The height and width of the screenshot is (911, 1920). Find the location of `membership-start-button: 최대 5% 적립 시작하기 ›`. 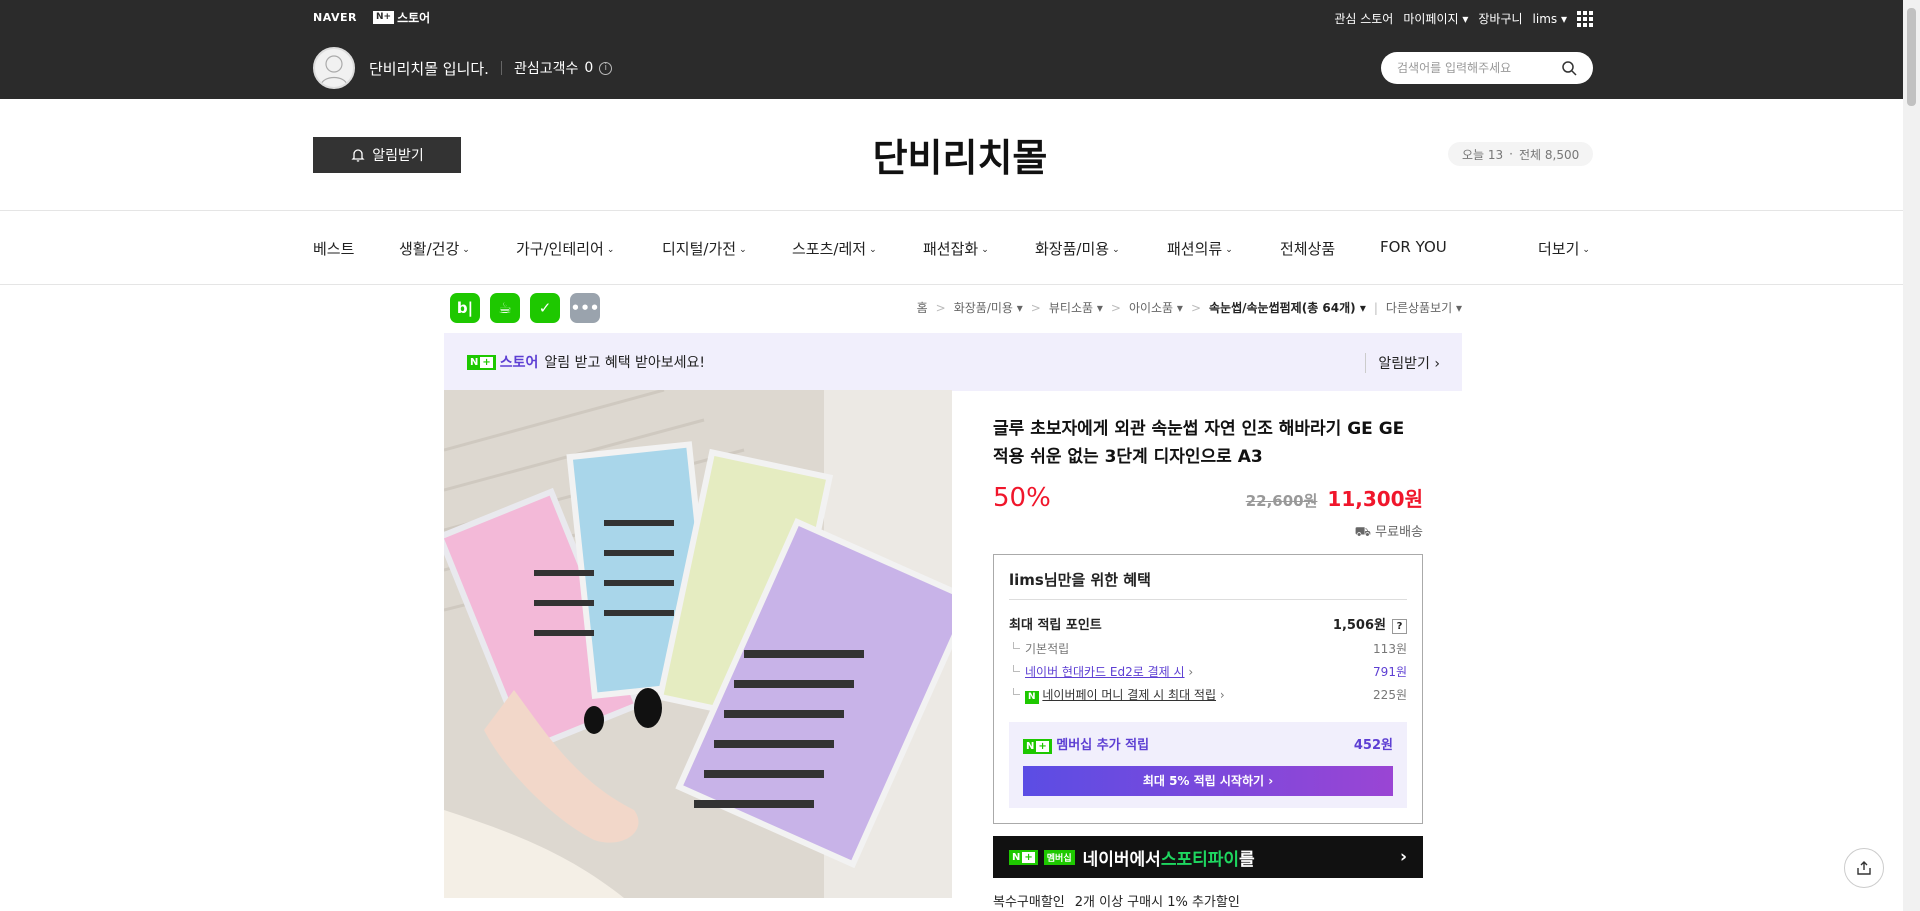

membership-start-button: 최대 5% 적립 시작하기 › is located at coordinates (1208, 780).